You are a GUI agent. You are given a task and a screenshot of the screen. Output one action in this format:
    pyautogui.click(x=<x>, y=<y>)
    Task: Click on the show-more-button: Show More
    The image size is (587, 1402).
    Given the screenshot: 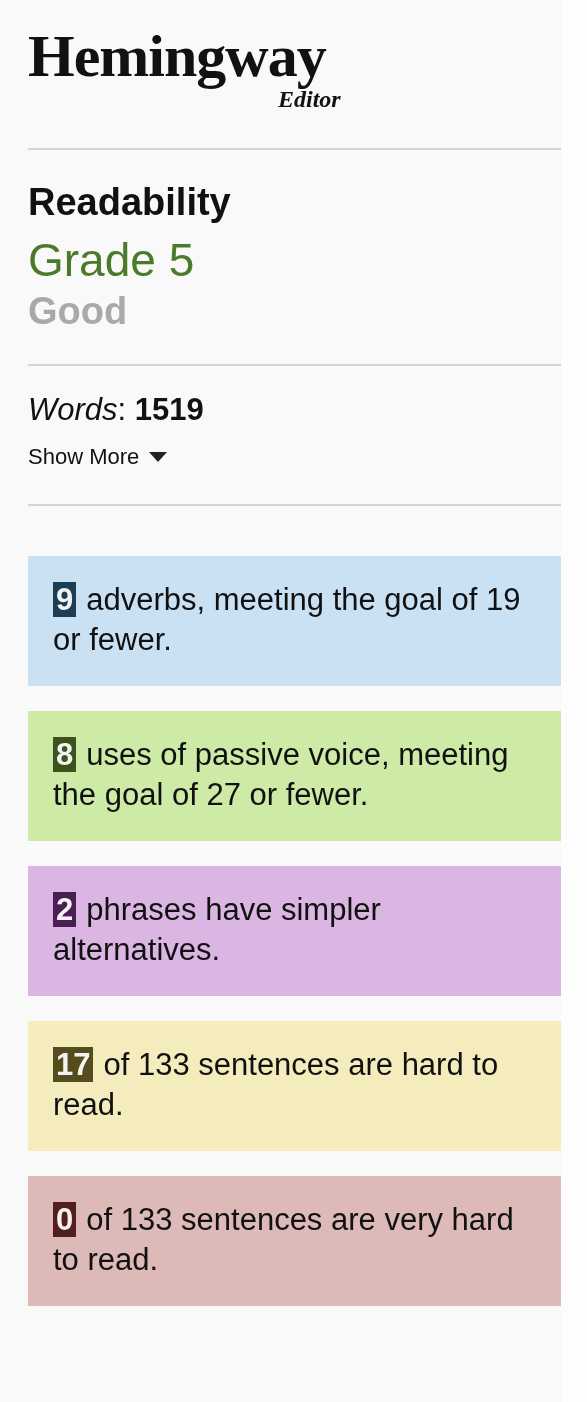 What is the action you would take?
    pyautogui.click(x=98, y=457)
    